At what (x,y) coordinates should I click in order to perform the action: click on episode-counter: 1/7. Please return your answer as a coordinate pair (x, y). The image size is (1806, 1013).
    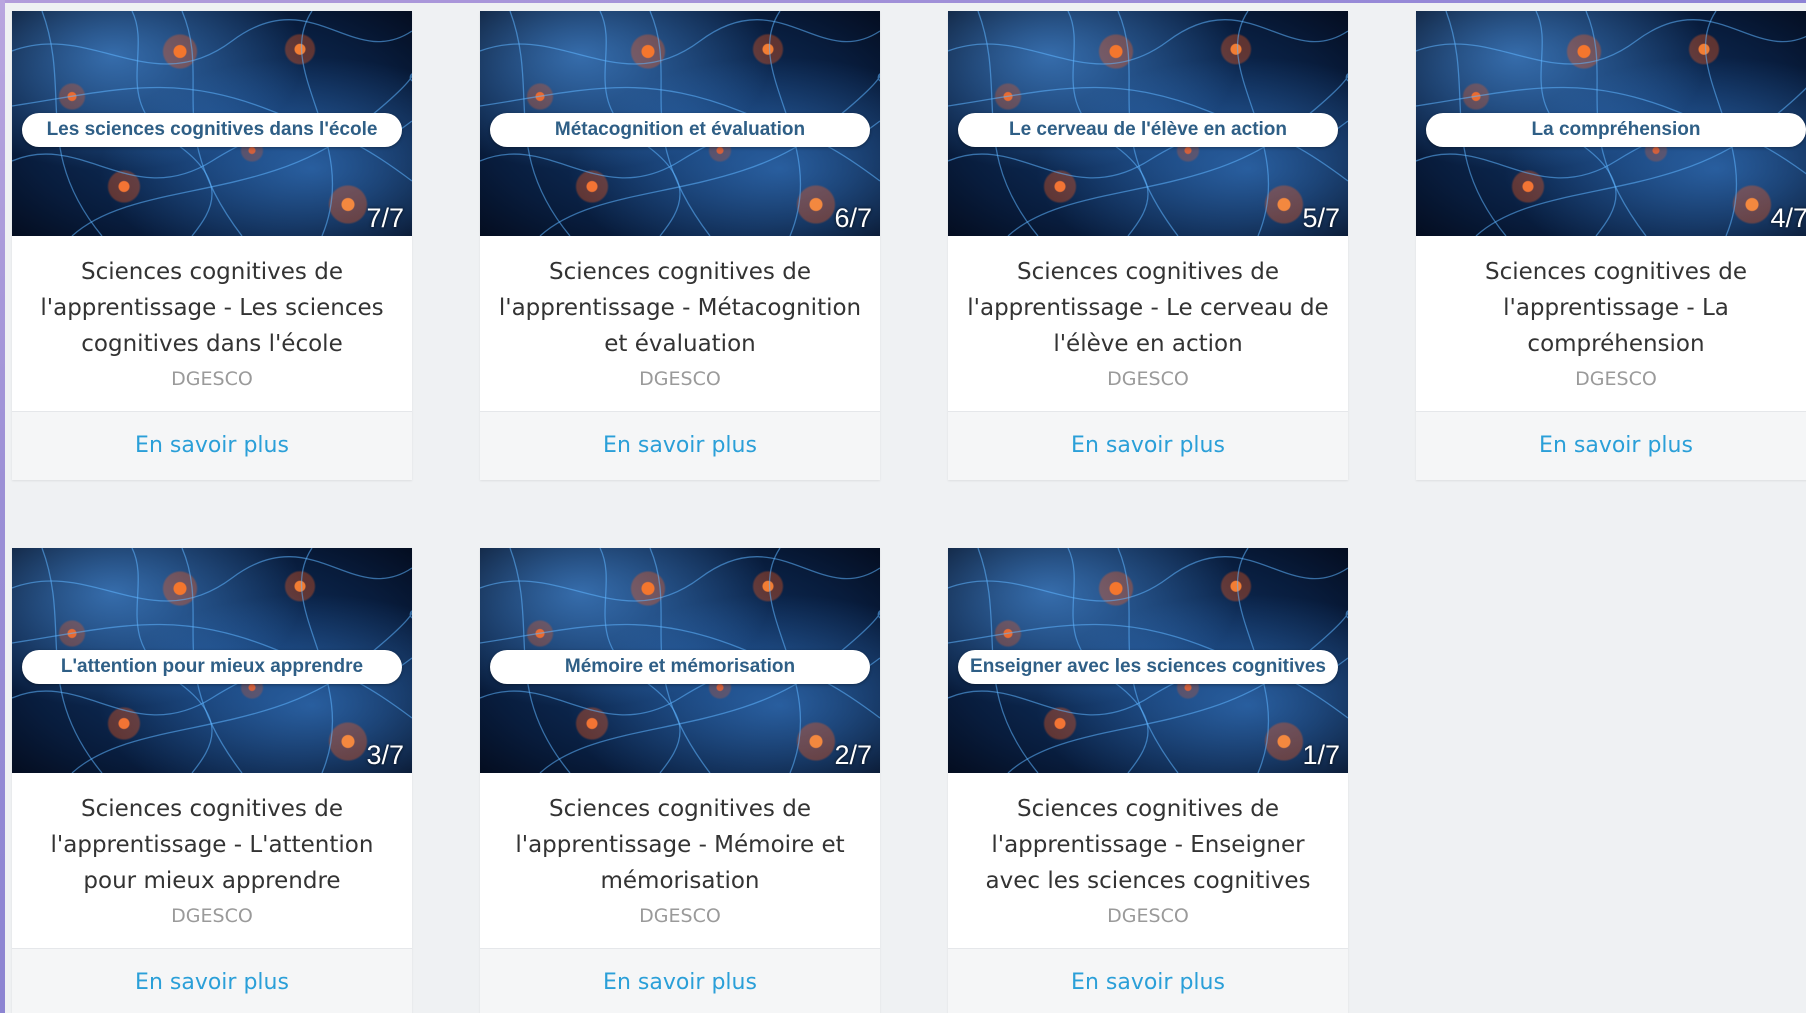
    Looking at the image, I should click on (1321, 755).